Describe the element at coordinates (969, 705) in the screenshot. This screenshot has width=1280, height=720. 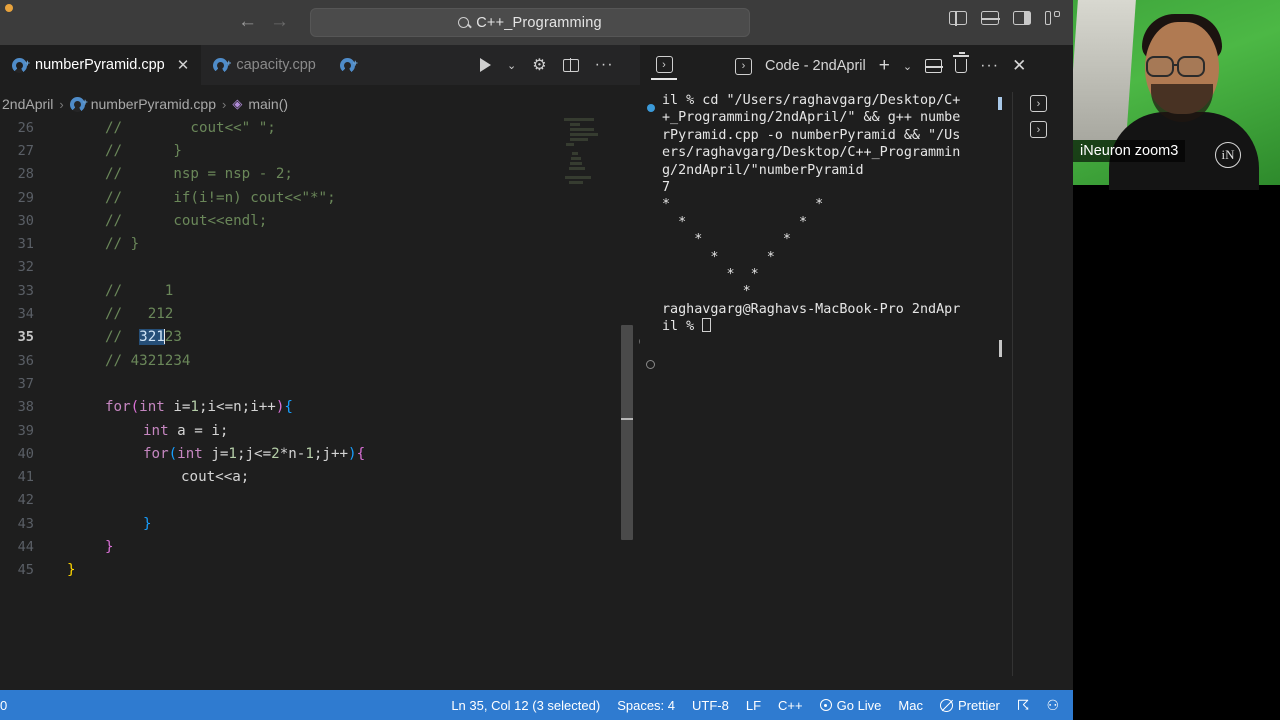
I see `status-item-prettier: Prettier` at that location.